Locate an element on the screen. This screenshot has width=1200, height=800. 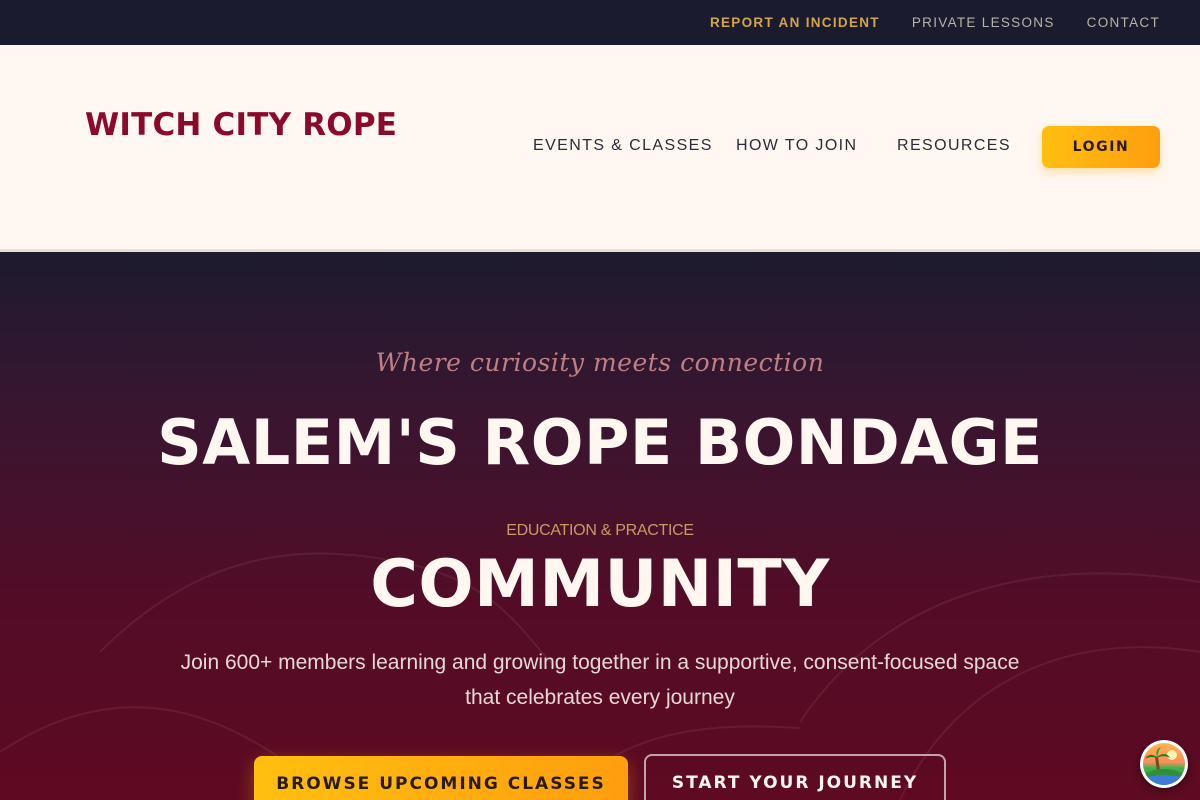
start-journey-button: START YOUR JOURNEY is located at coordinates (795, 777).